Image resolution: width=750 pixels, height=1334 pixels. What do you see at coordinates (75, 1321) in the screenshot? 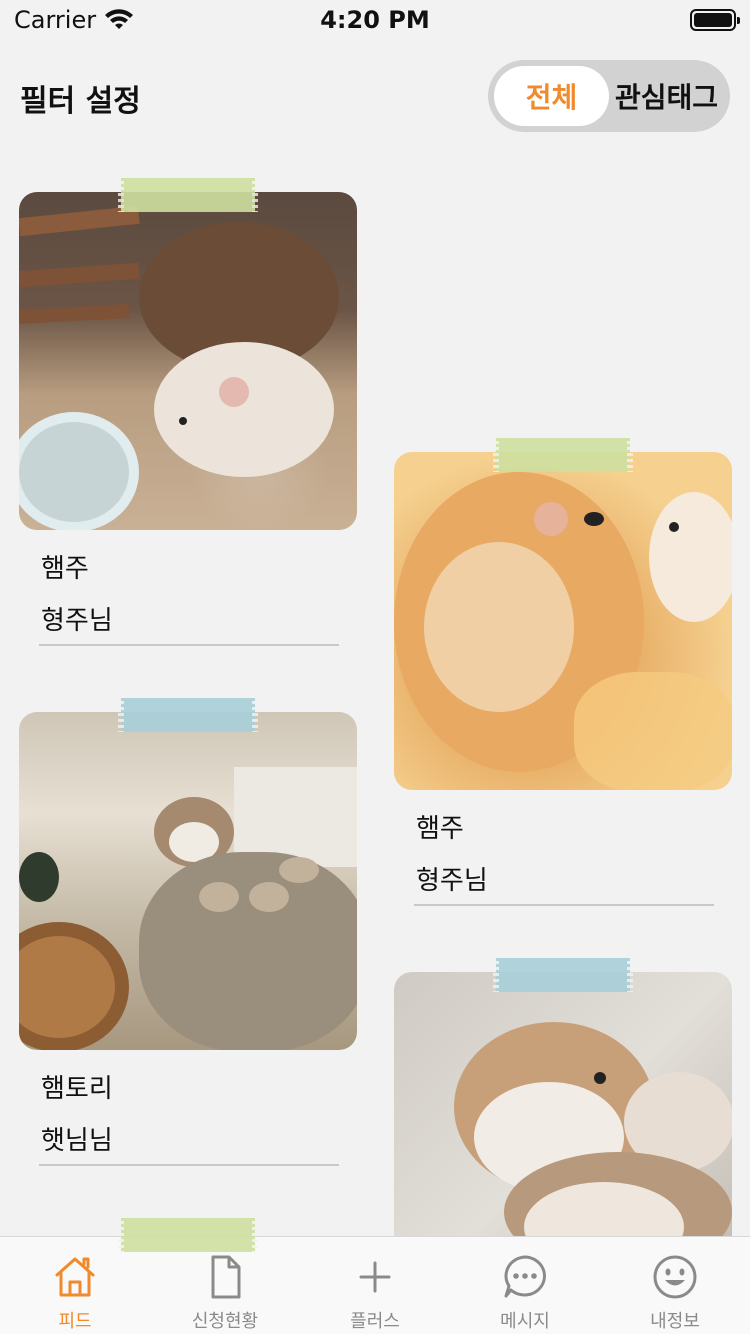
I see `tab-label: 피드` at bounding box center [75, 1321].